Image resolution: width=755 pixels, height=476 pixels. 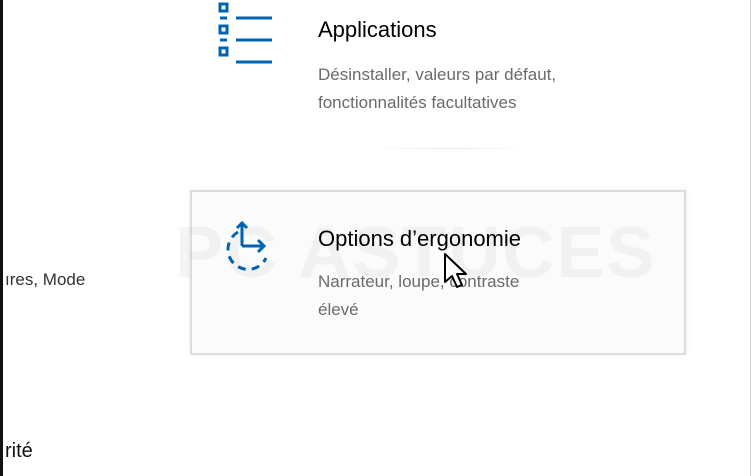 What do you see at coordinates (377, 30) in the screenshot?
I see `applications-title: Applications` at bounding box center [377, 30].